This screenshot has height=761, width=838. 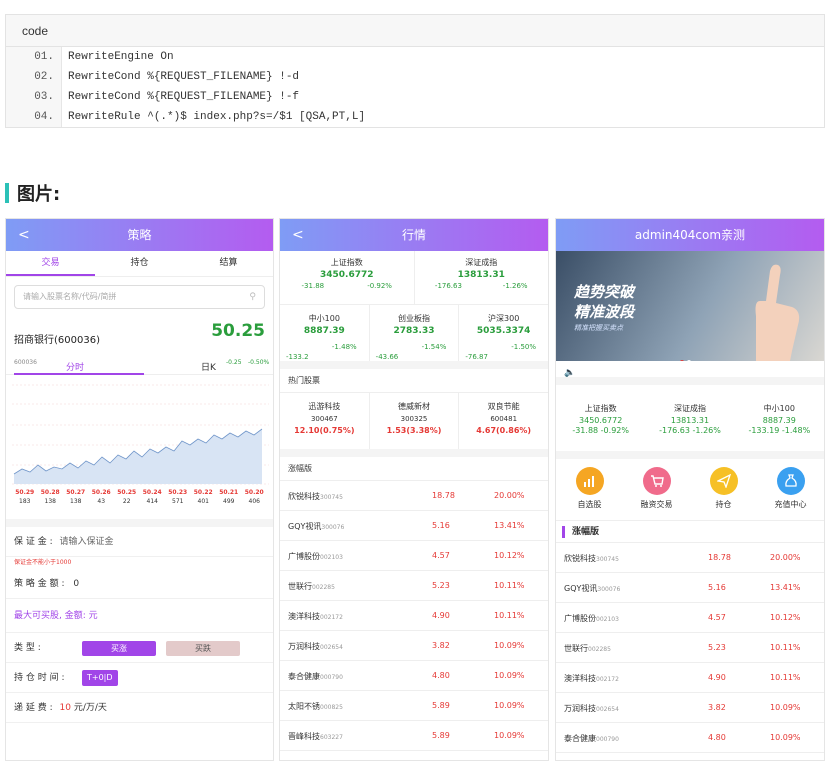 What do you see at coordinates (43, 562) in the screenshot?
I see `bond-hint: 保证金不能小于1000` at bounding box center [43, 562].